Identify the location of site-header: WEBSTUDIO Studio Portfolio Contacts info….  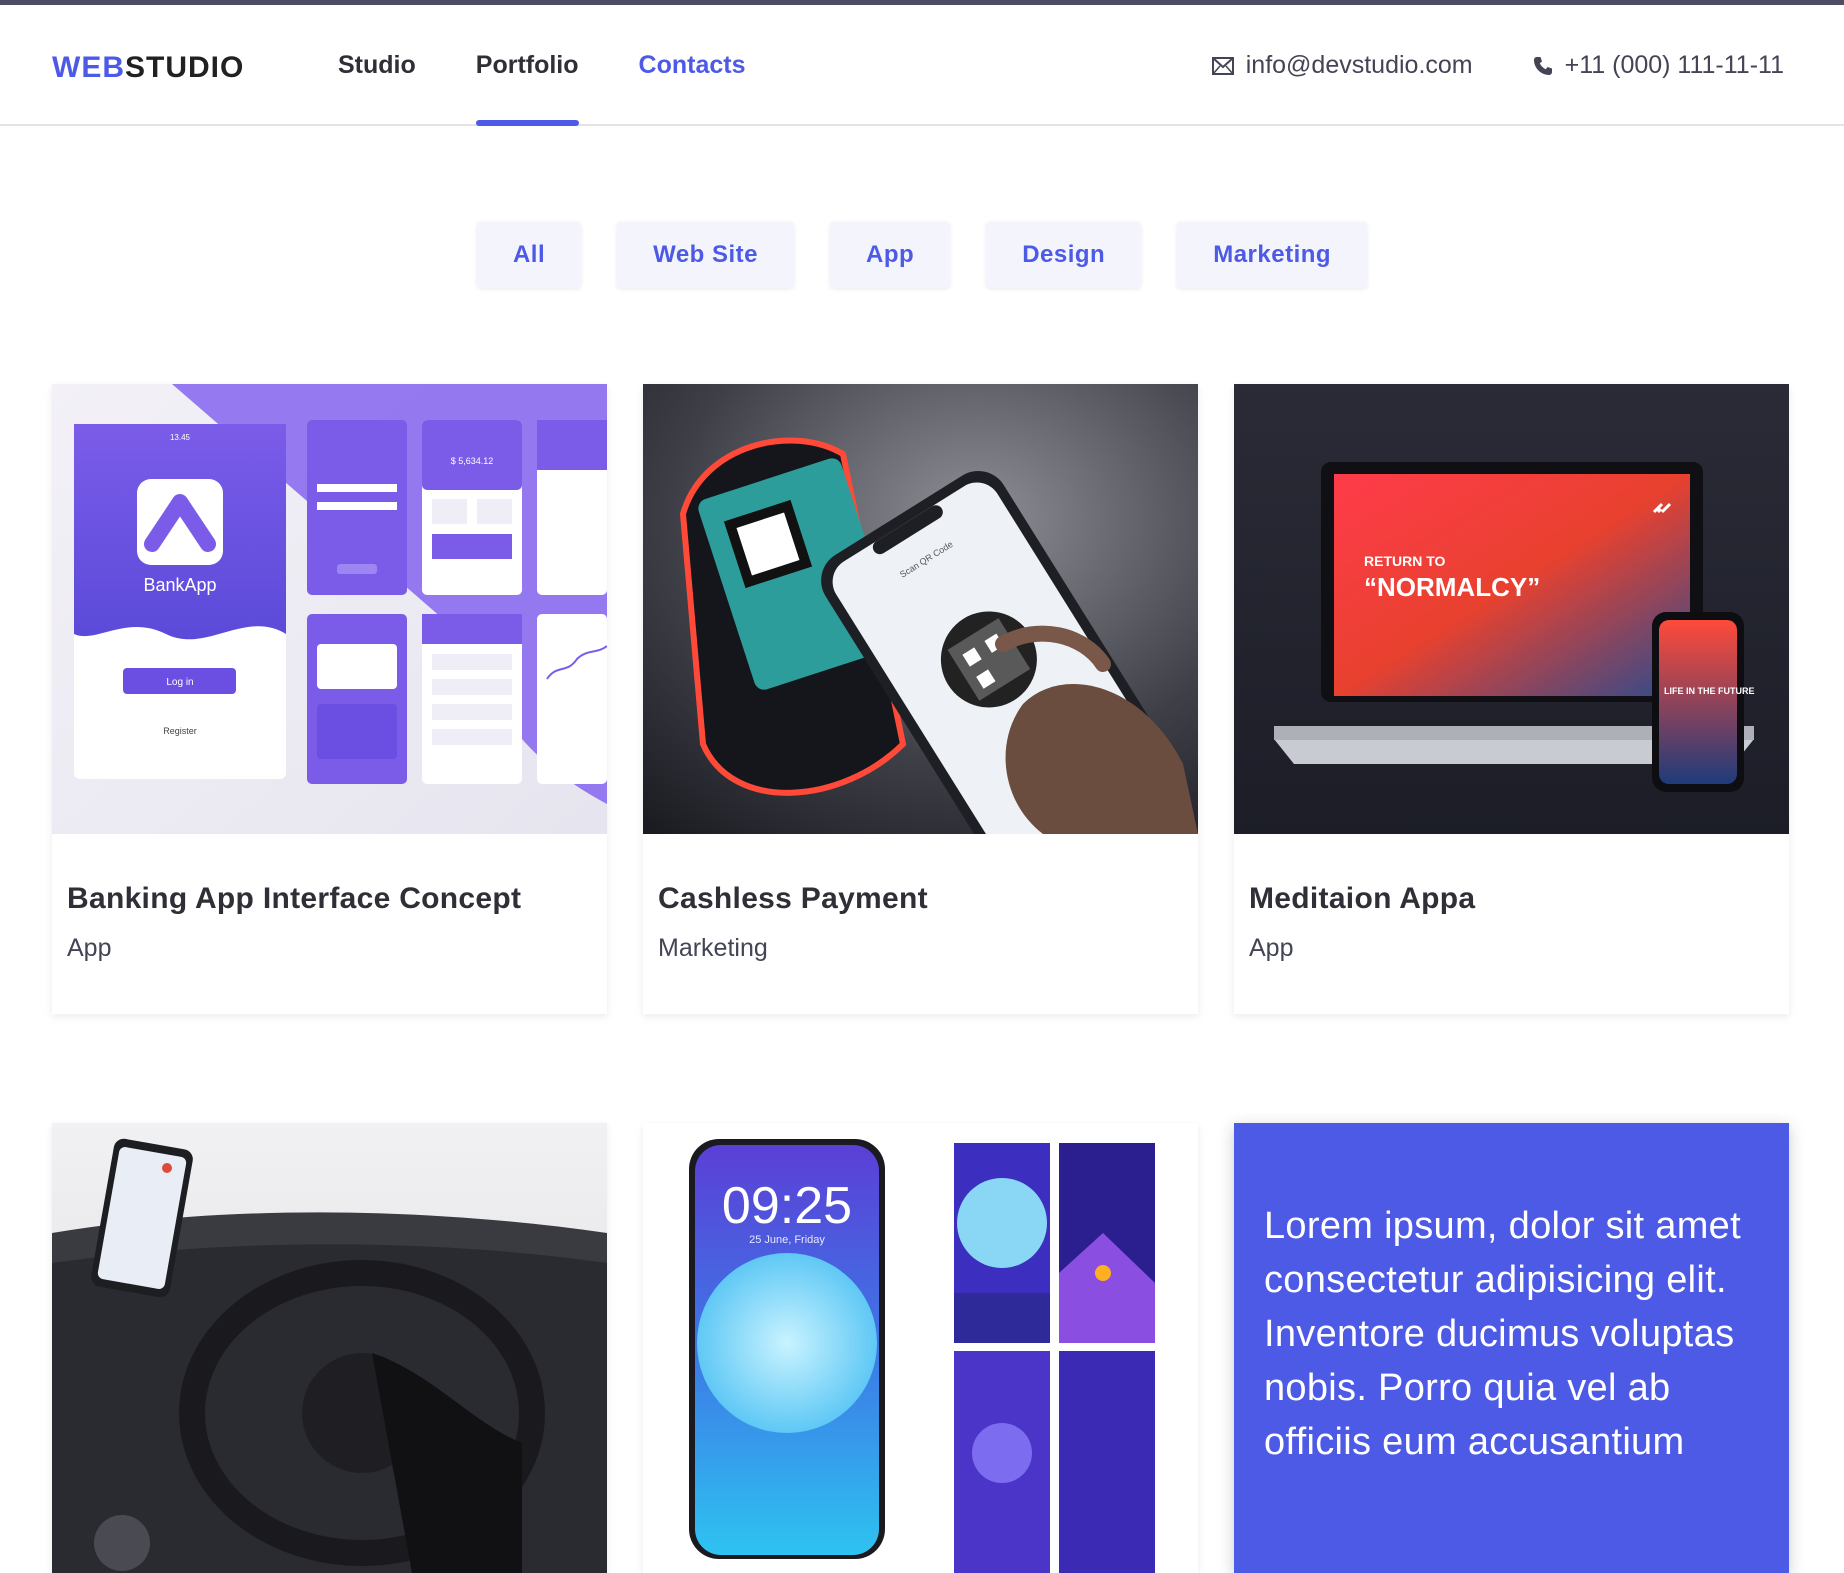
(922, 65).